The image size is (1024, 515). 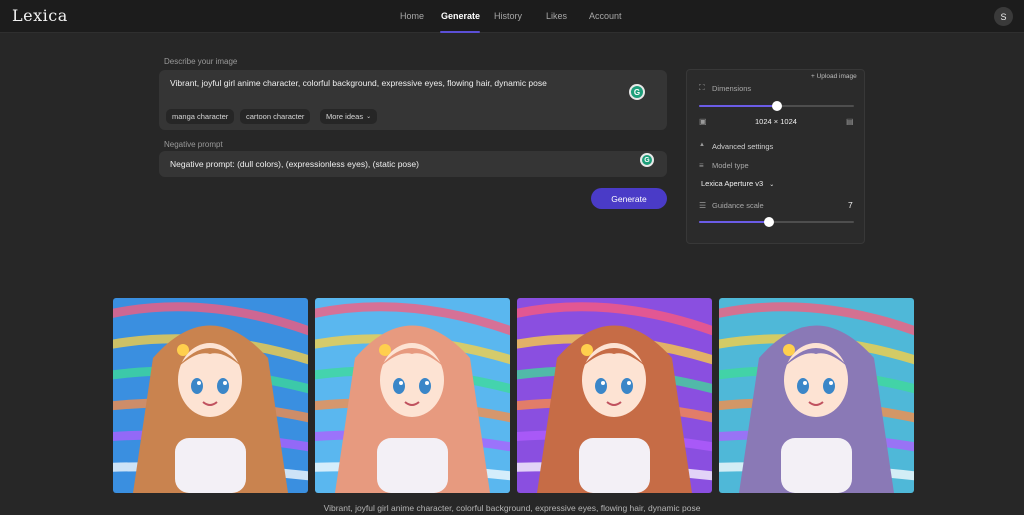 I want to click on model-select: Lexica Aperture v3 ⌄, so click(x=737, y=183).